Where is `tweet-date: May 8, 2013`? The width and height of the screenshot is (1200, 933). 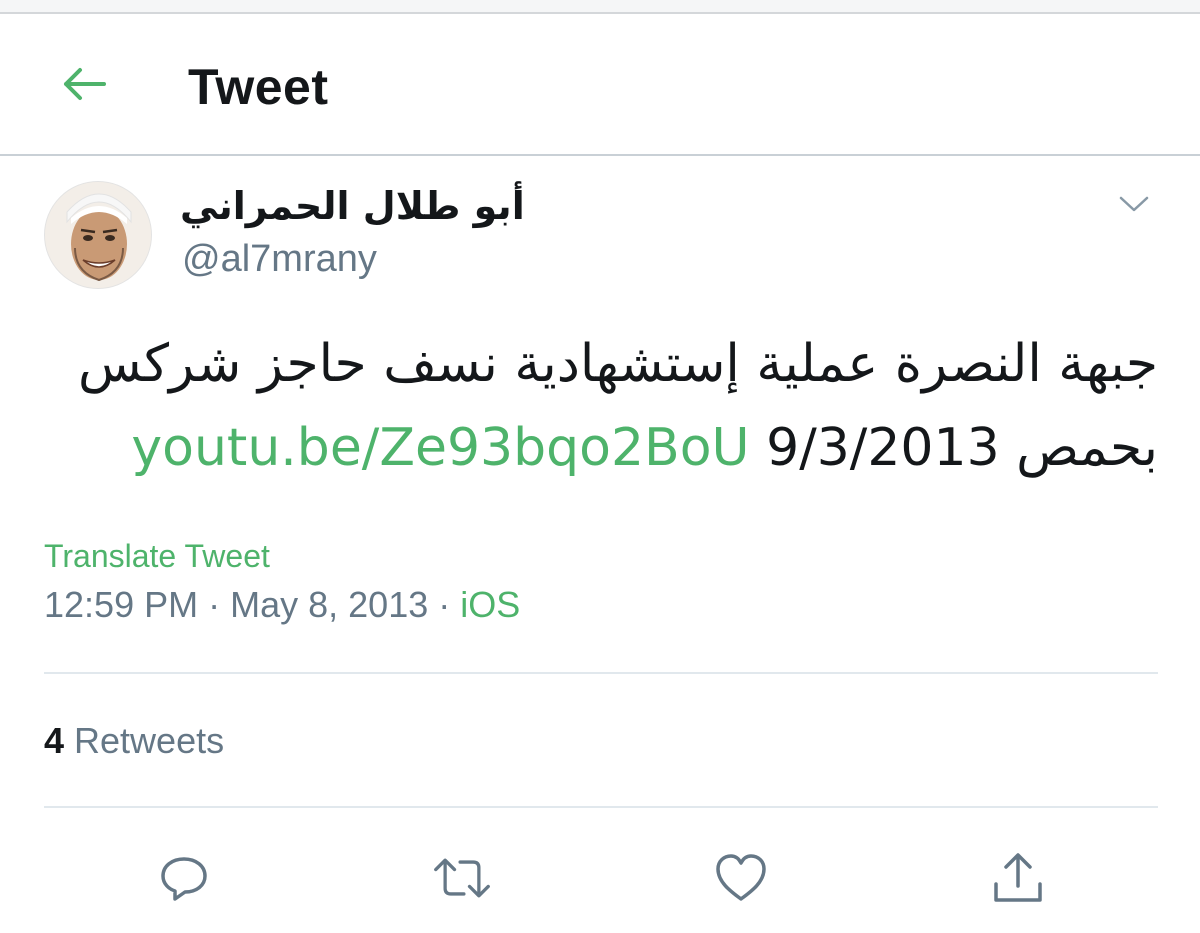 tweet-date: May 8, 2013 is located at coordinates (329, 604).